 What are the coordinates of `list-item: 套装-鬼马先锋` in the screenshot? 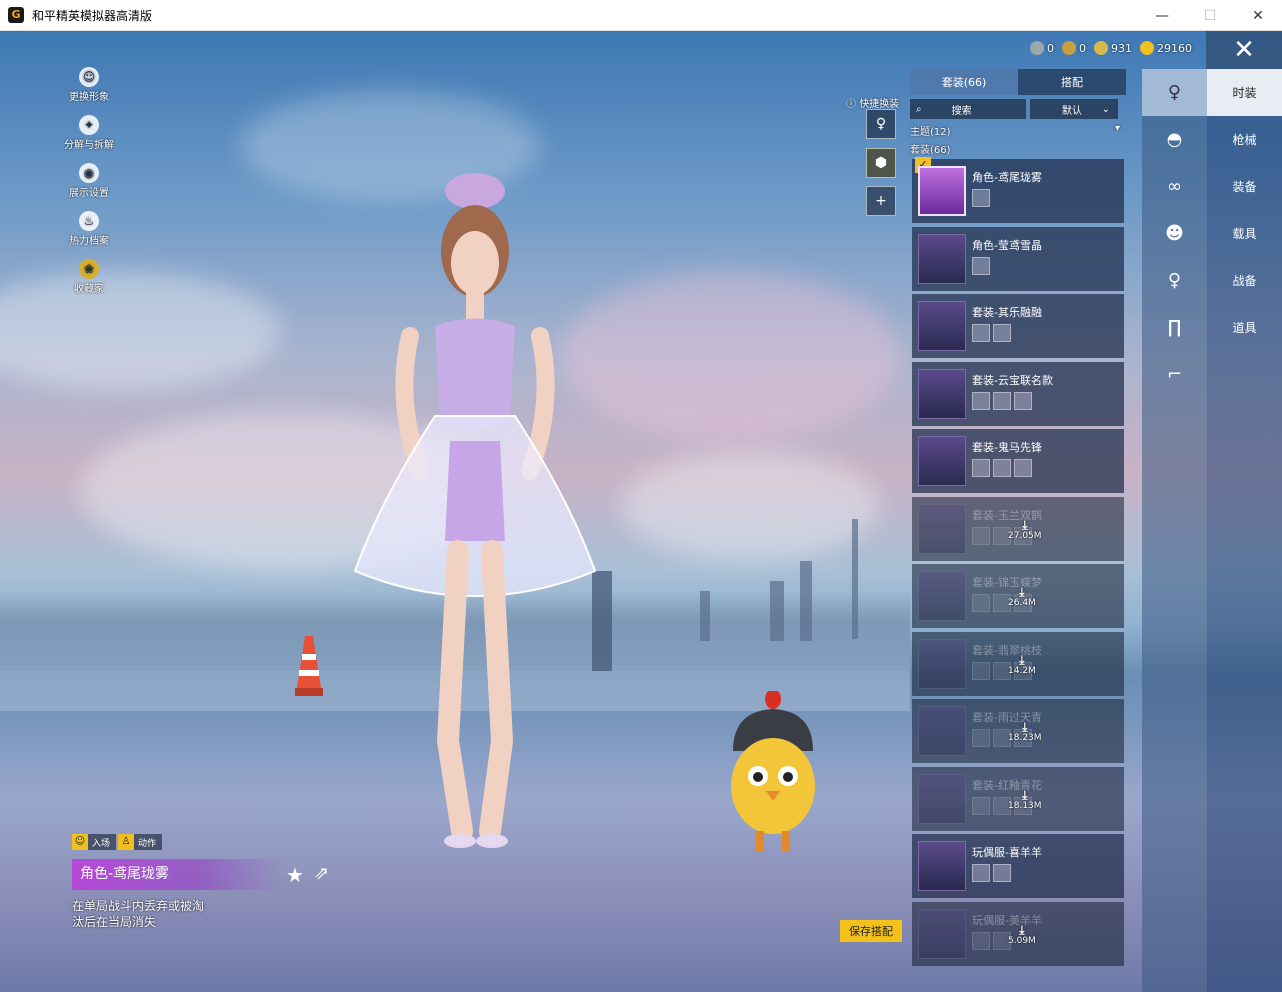 It's located at (1018, 461).